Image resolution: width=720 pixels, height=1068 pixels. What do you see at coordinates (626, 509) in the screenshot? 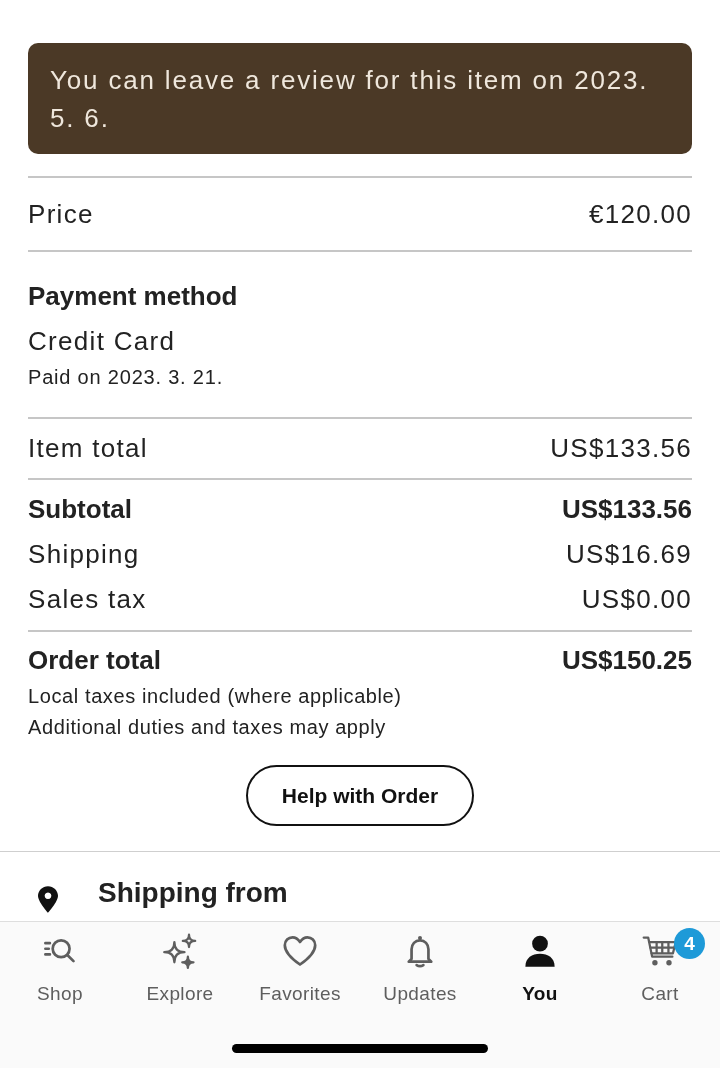
I see `charge-value: US$133.56` at bounding box center [626, 509].